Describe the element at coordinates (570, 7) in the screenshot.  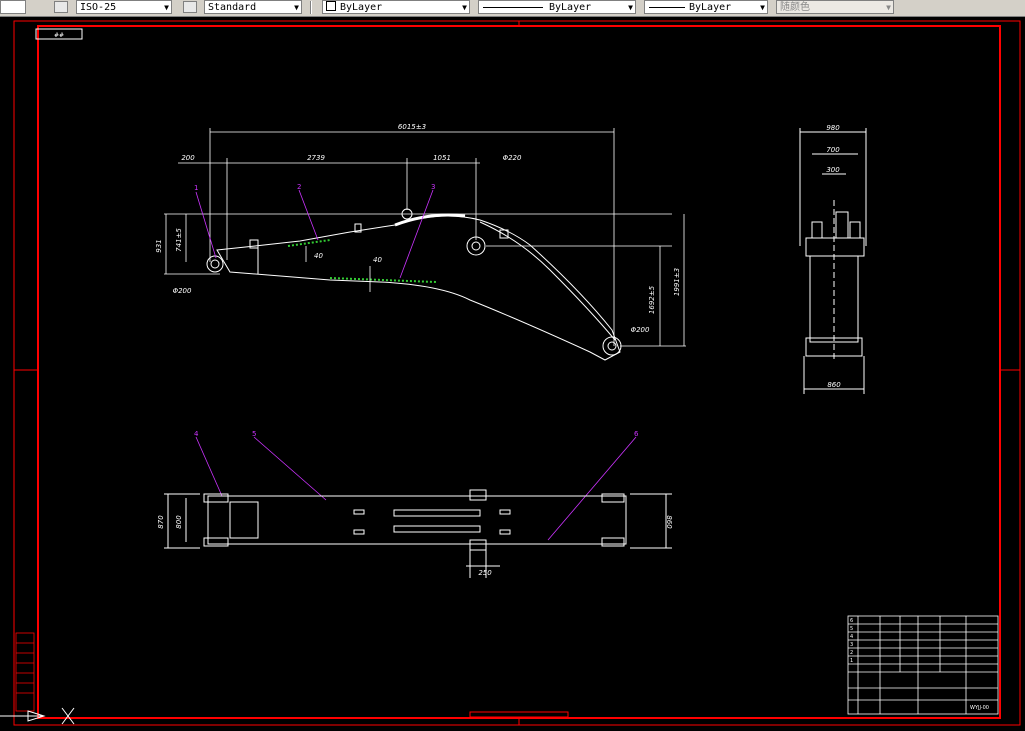
I see `linetype-value: ByLayer` at that location.